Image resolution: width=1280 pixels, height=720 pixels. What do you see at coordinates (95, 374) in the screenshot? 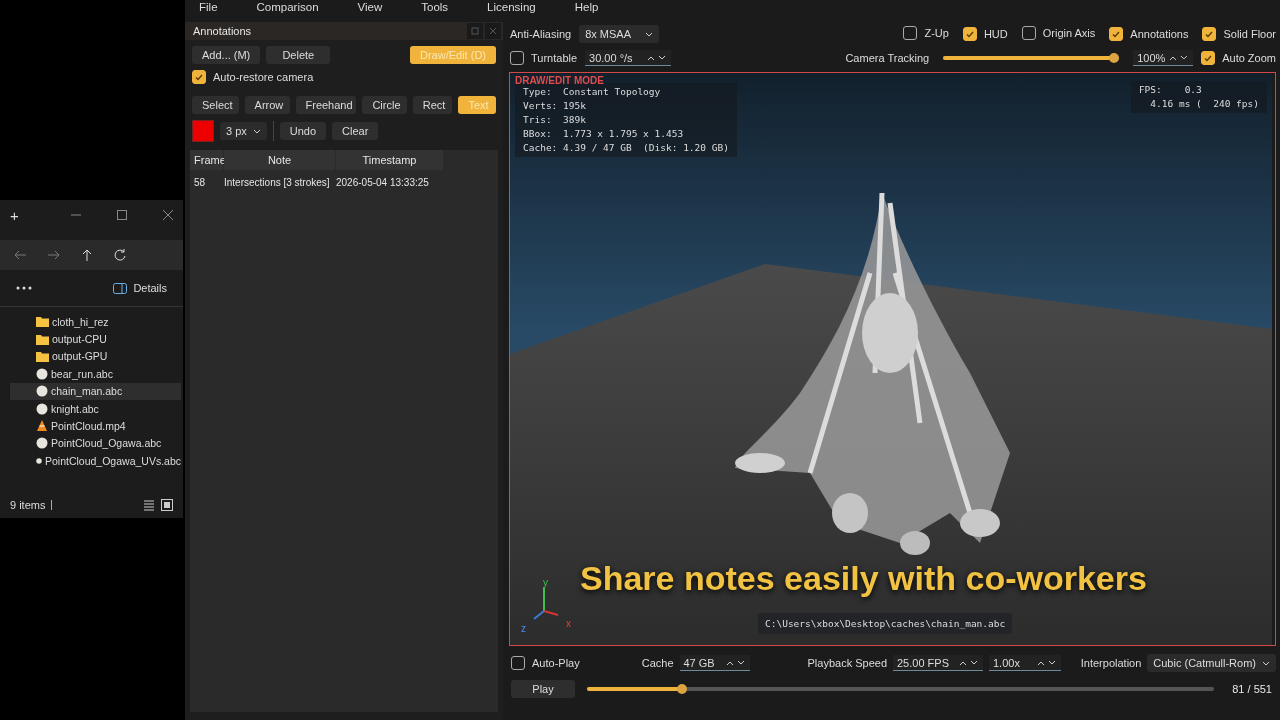
I see `file-list-entry: bear_run.abc` at bounding box center [95, 374].